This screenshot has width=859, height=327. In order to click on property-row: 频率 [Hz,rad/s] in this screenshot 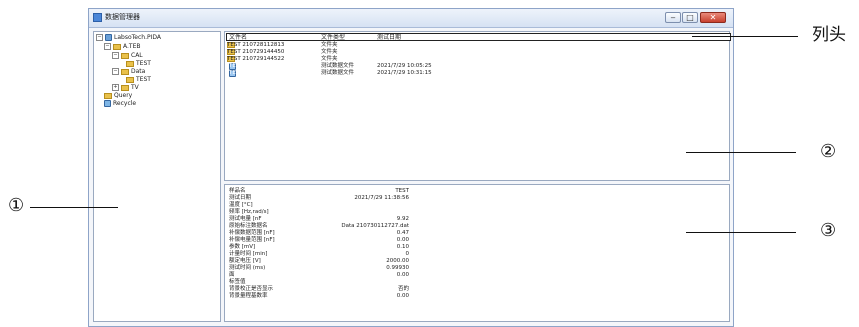, I will do `click(319, 212)`.